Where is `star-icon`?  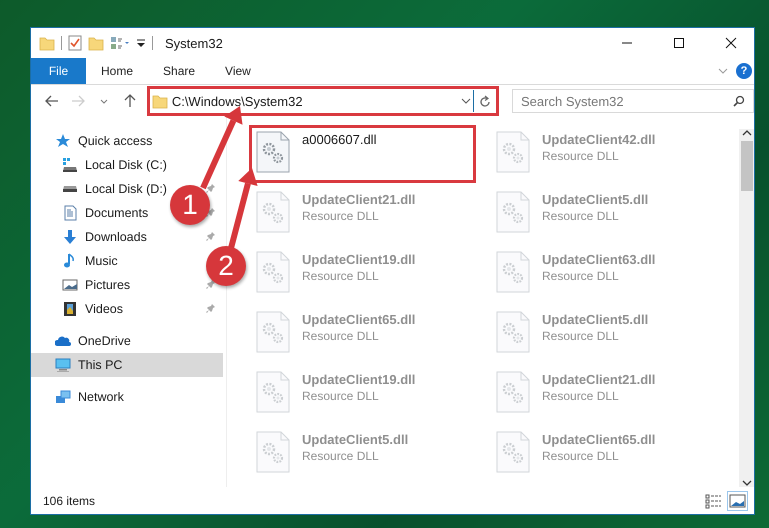
star-icon is located at coordinates (63, 141).